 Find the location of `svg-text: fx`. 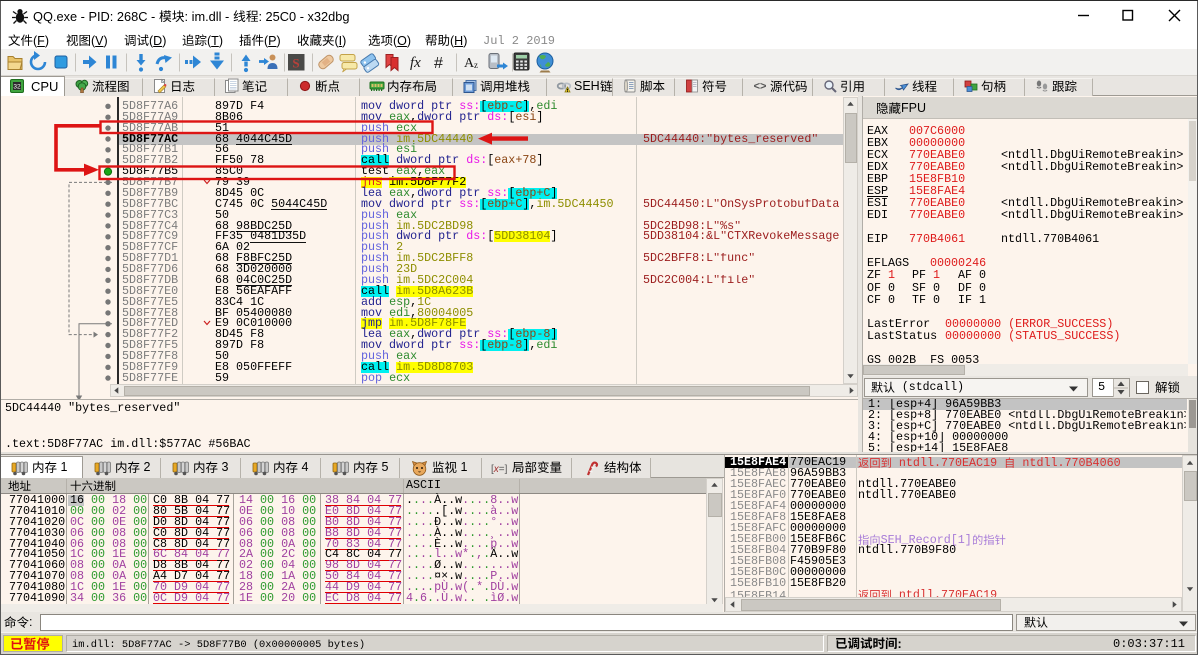

svg-text: fx is located at coordinates (415, 63).